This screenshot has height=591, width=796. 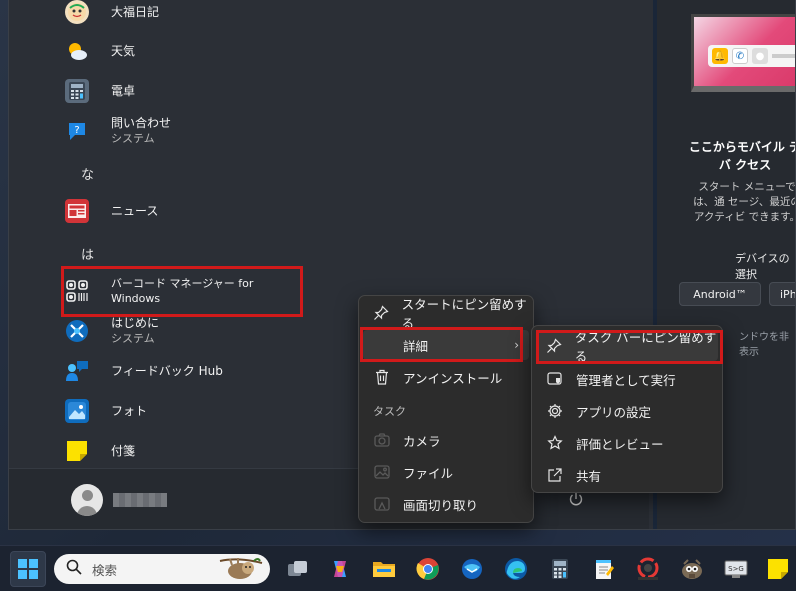 I want to click on search-icon, so click(x=74, y=569).